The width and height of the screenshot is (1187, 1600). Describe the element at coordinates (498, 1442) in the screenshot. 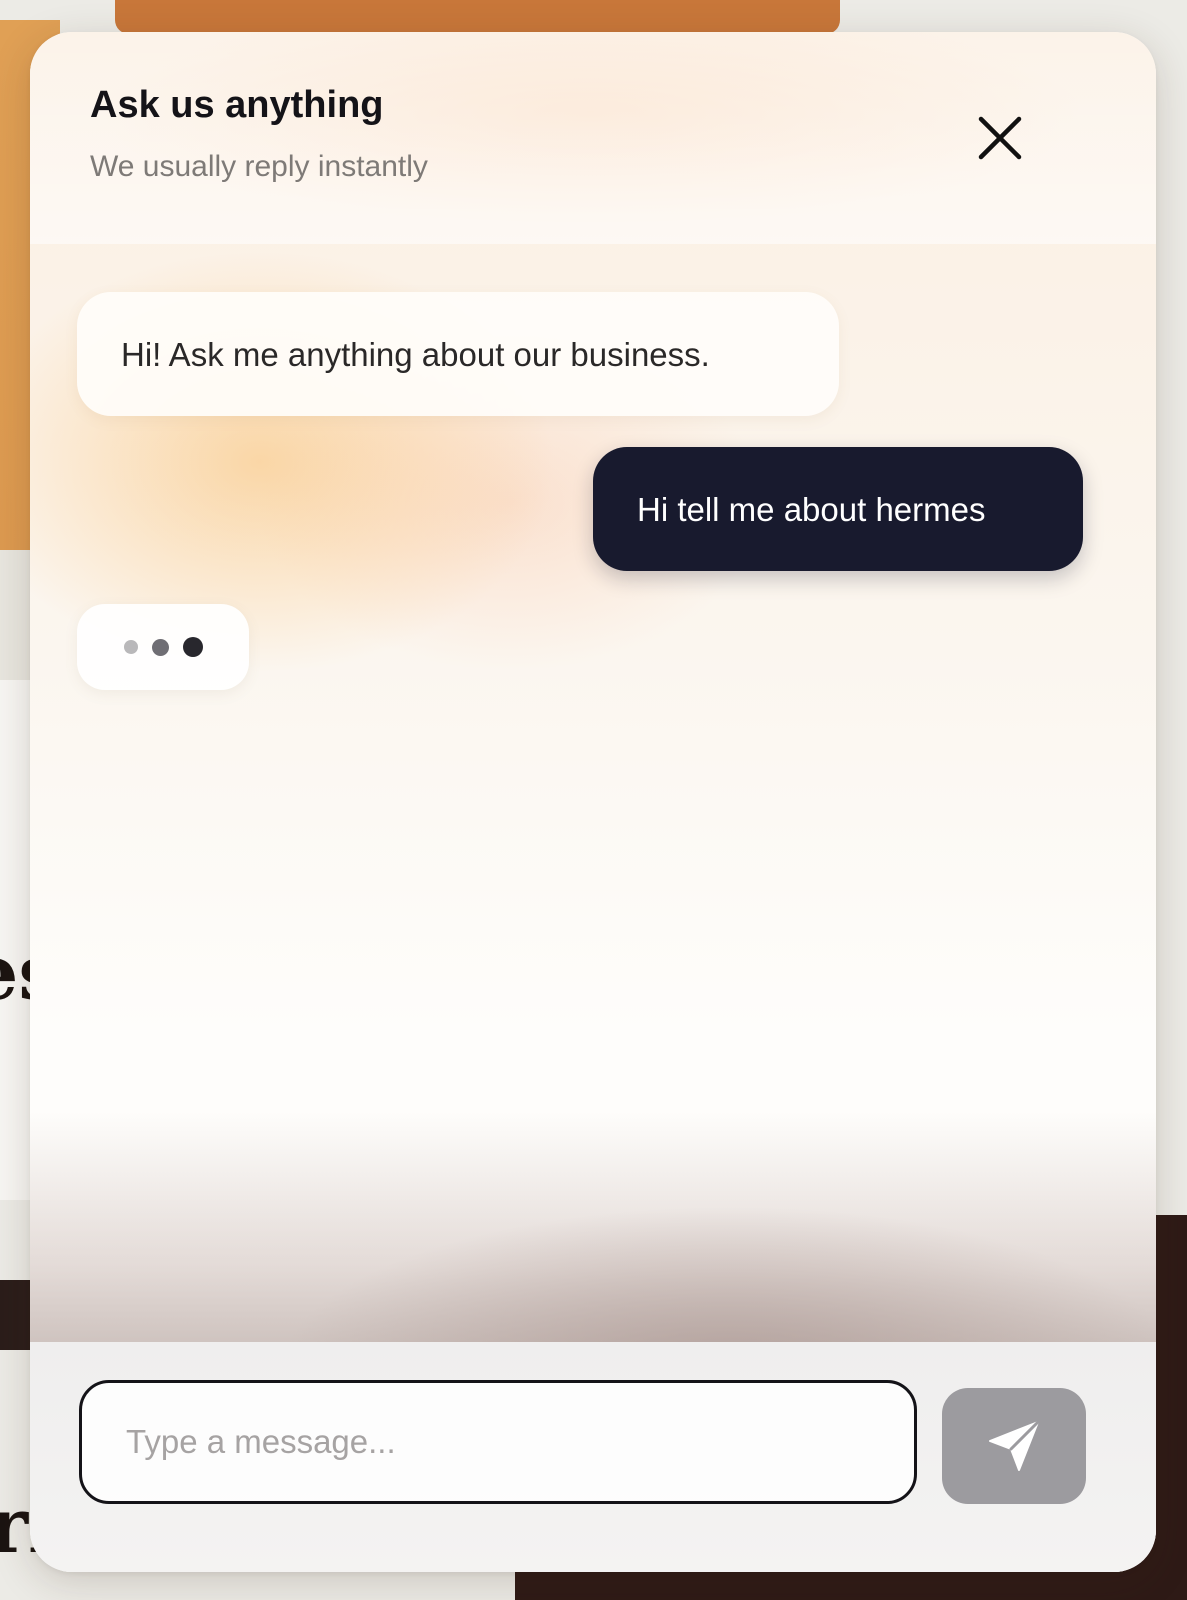

I see `message-input` at that location.